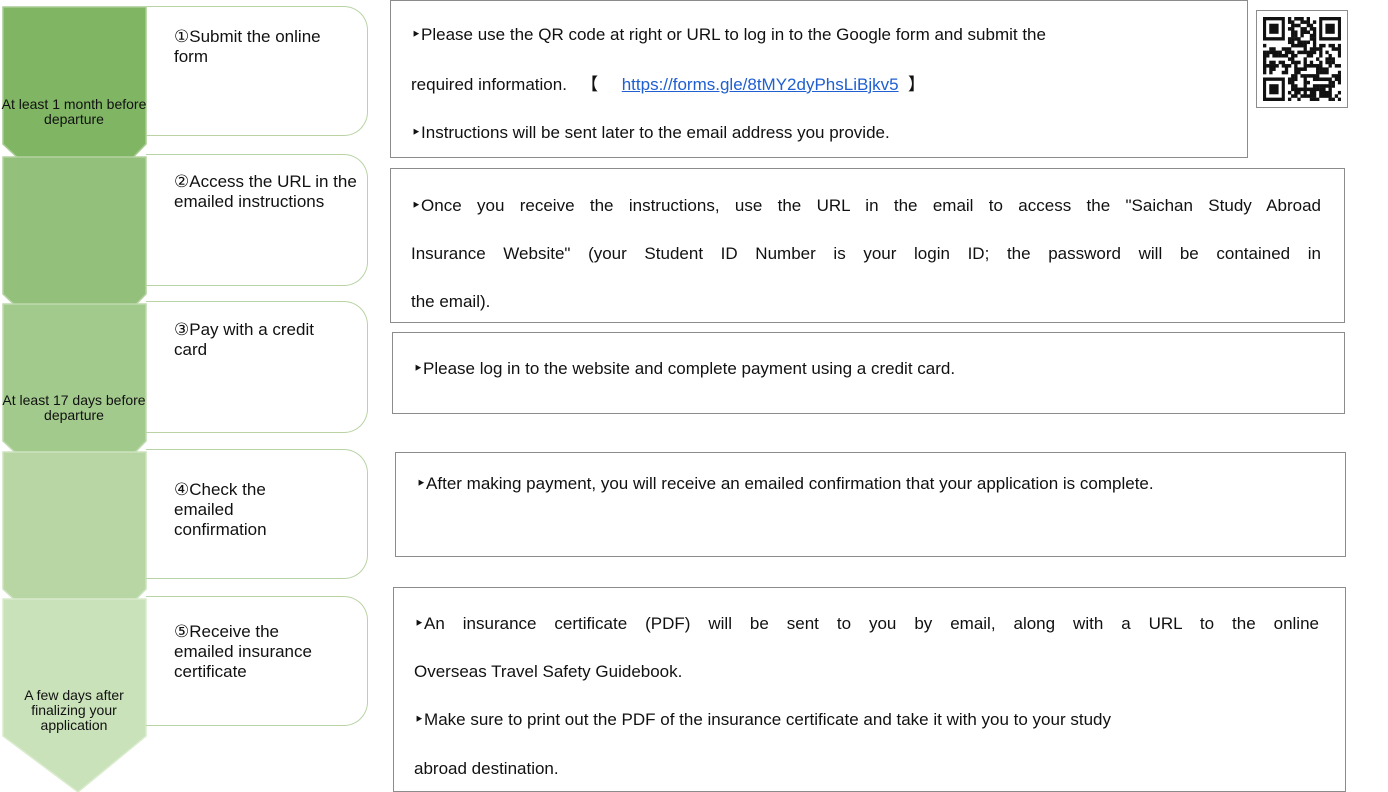 The height and width of the screenshot is (792, 1388). What do you see at coordinates (74, 407) in the screenshot?
I see `timing-label-2: At least 17 days before departure` at bounding box center [74, 407].